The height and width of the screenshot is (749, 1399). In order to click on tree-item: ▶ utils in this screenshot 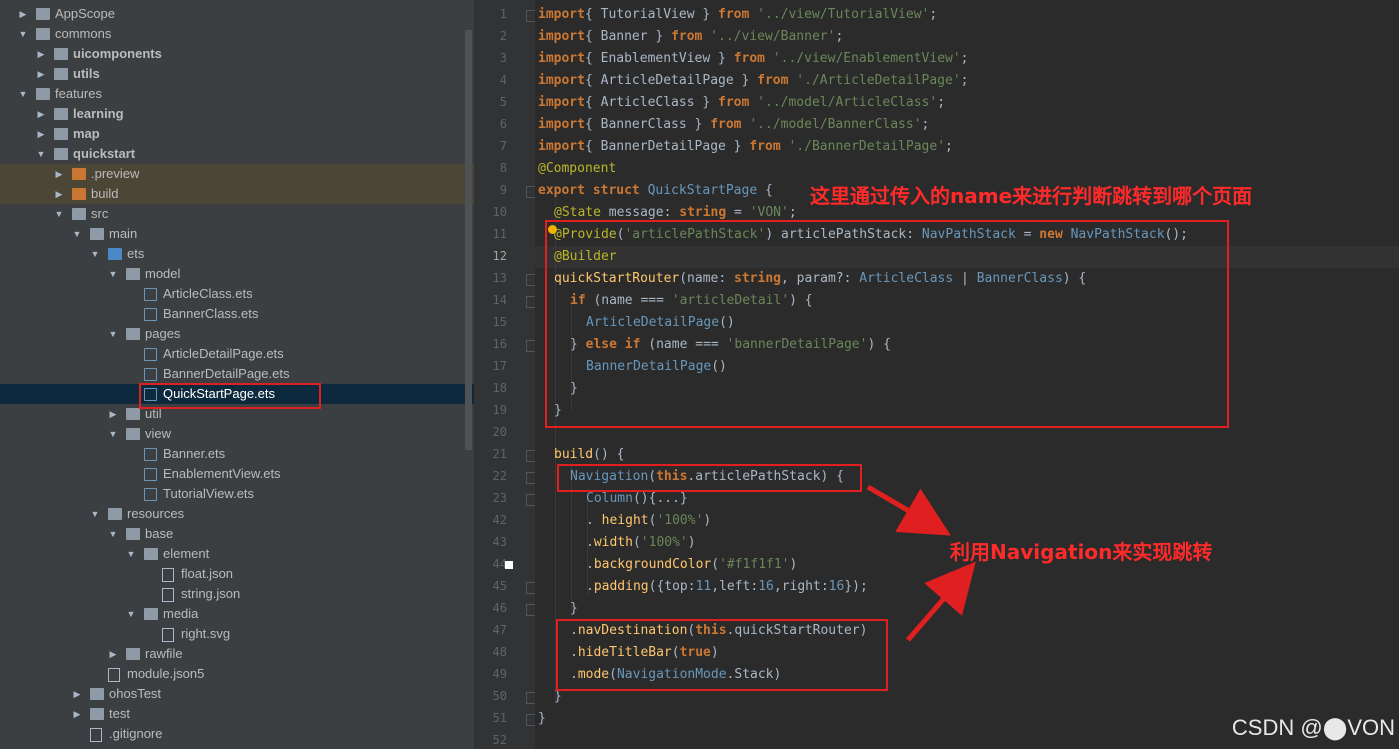, I will do `click(237, 74)`.